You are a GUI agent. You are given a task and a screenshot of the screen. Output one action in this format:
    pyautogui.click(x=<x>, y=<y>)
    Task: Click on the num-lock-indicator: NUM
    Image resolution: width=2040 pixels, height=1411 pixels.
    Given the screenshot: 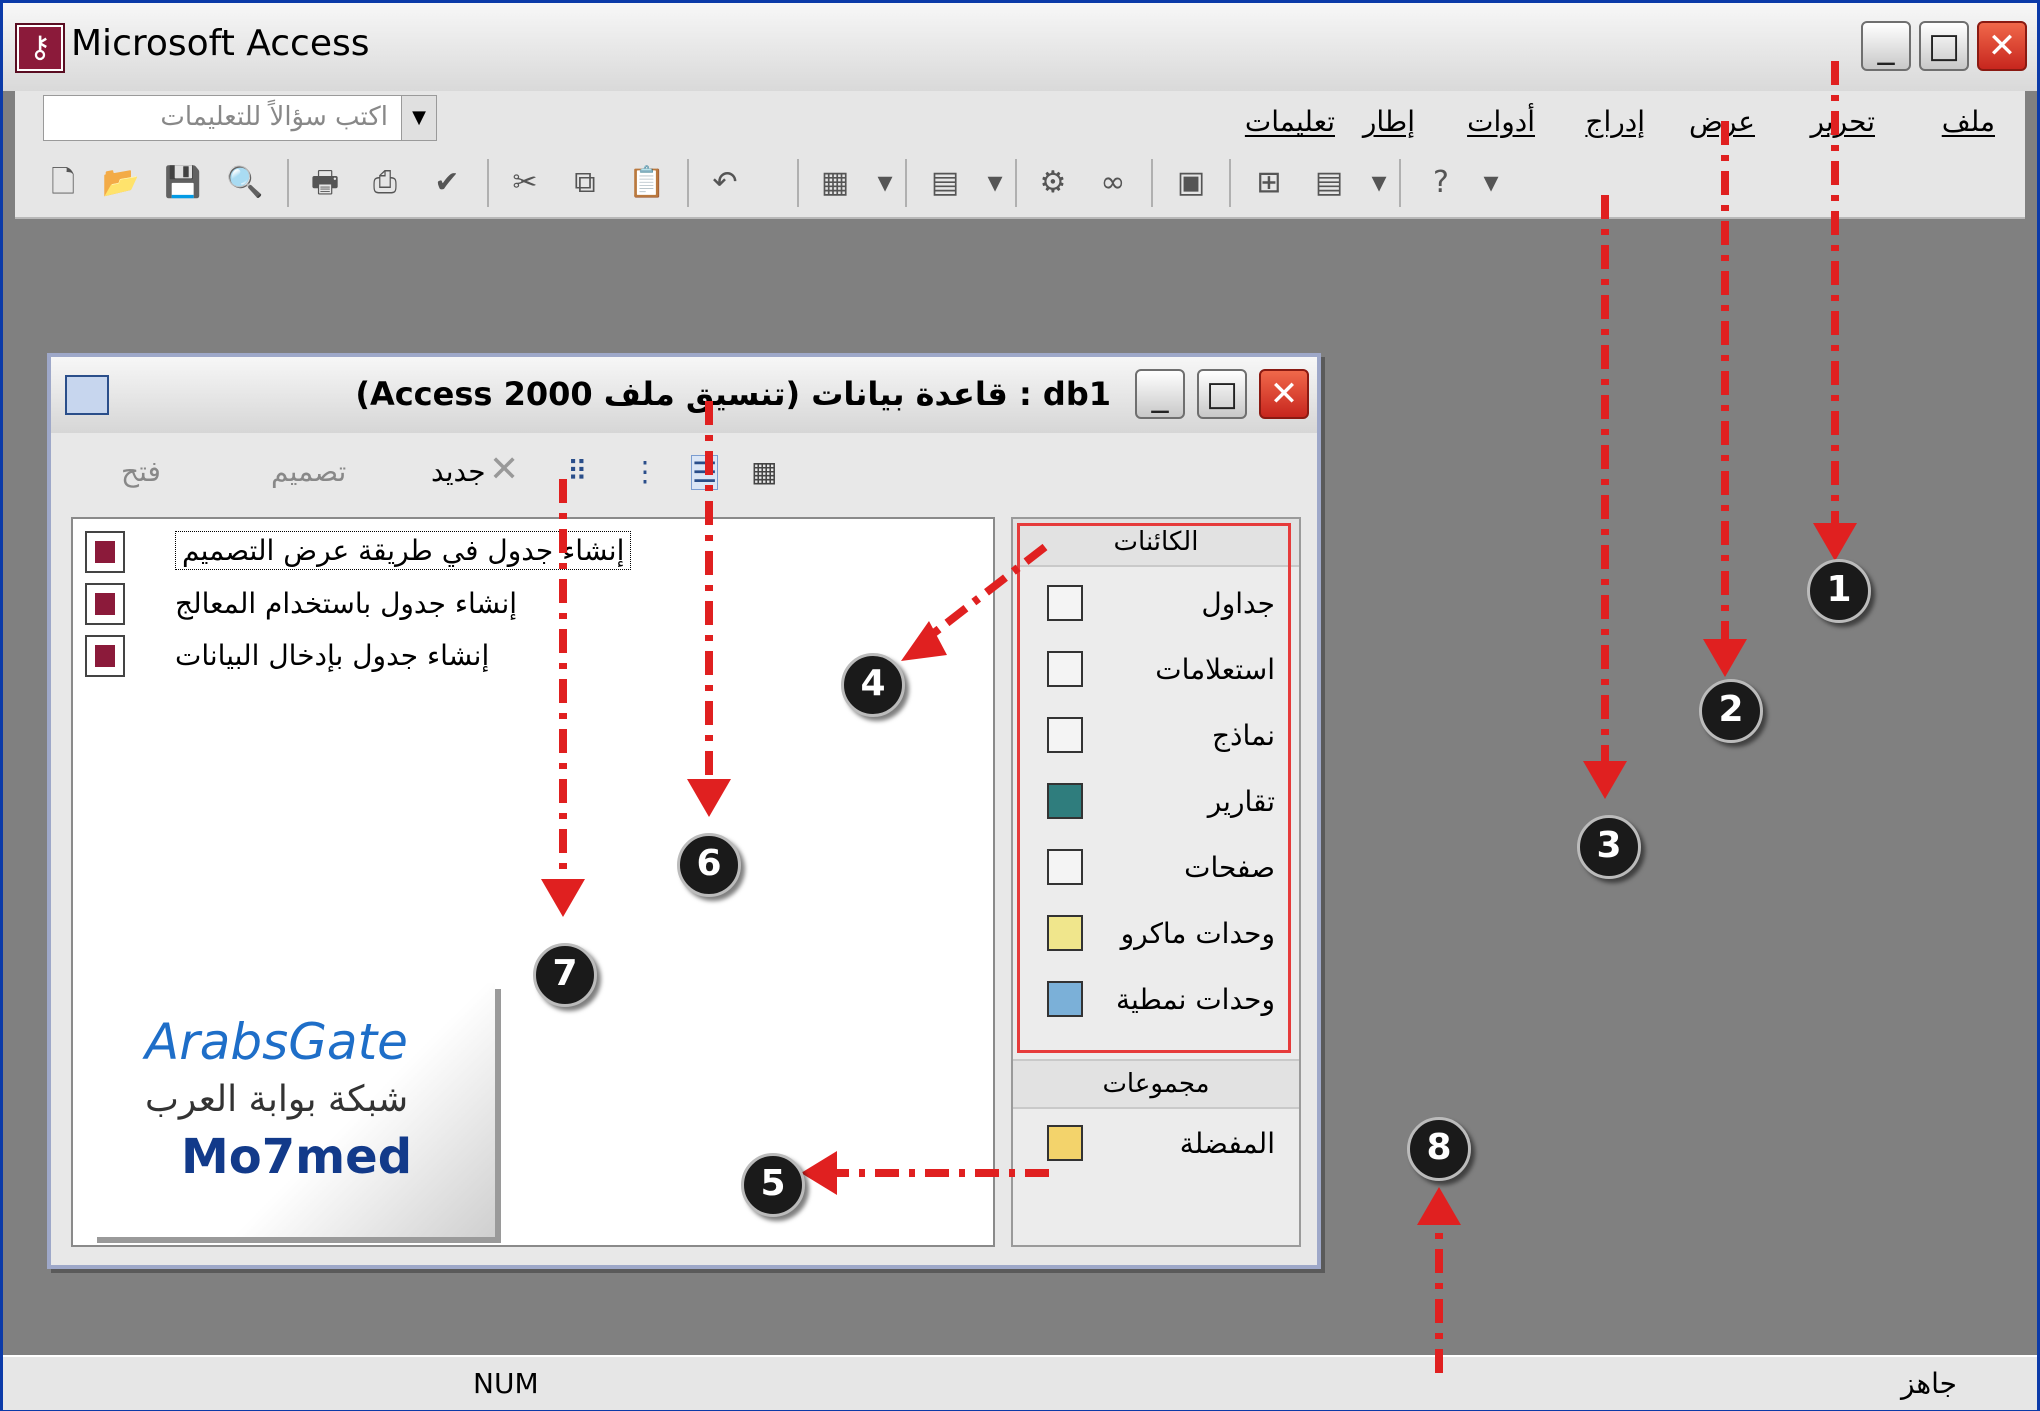 What is the action you would take?
    pyautogui.click(x=506, y=1383)
    